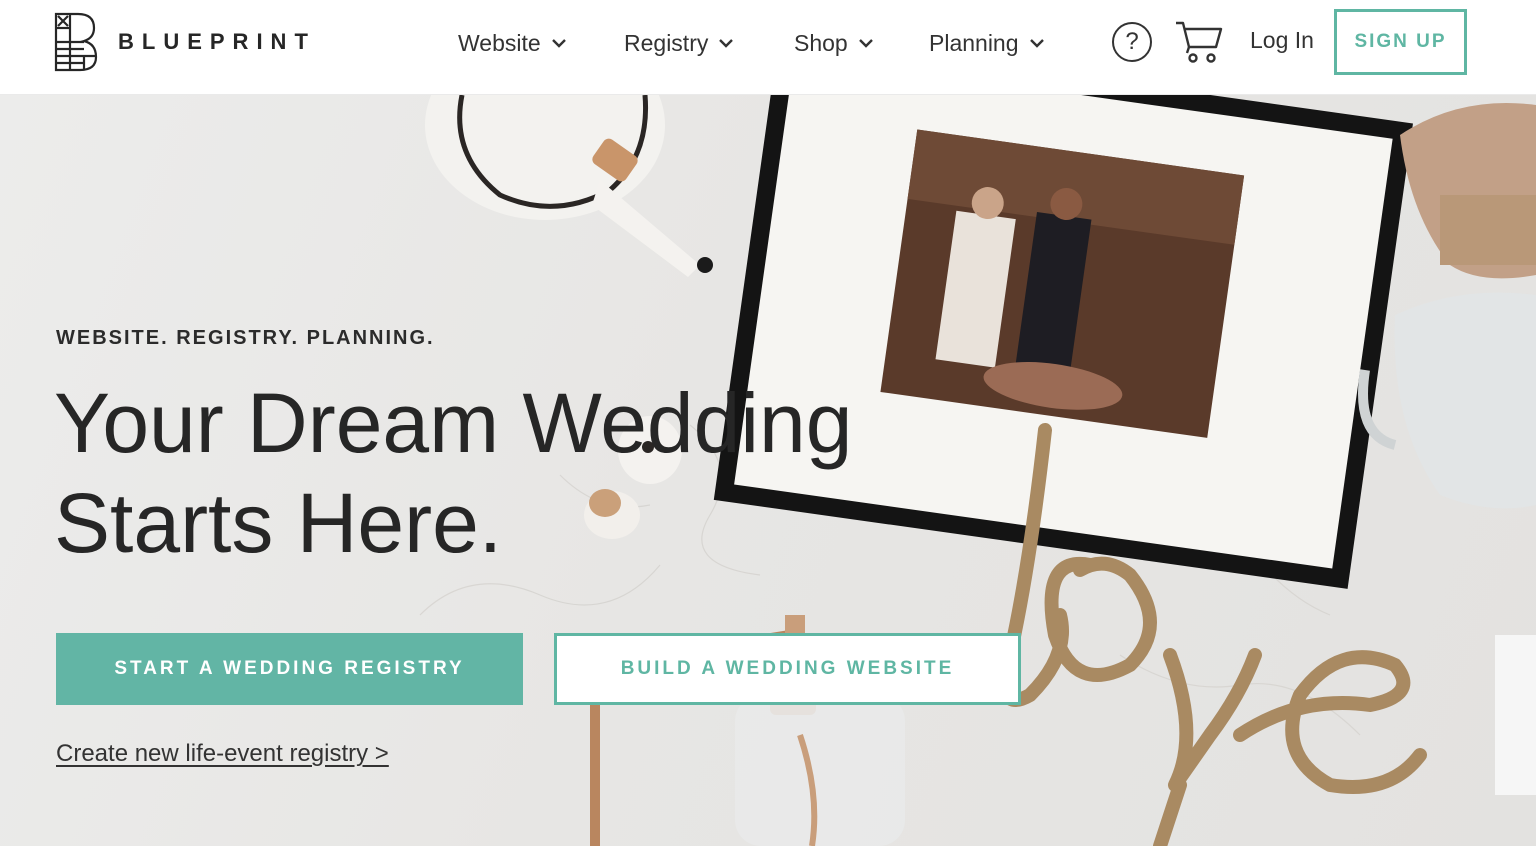  Describe the element at coordinates (1400, 42) in the screenshot. I see `signup-button: SIGN UP` at that location.